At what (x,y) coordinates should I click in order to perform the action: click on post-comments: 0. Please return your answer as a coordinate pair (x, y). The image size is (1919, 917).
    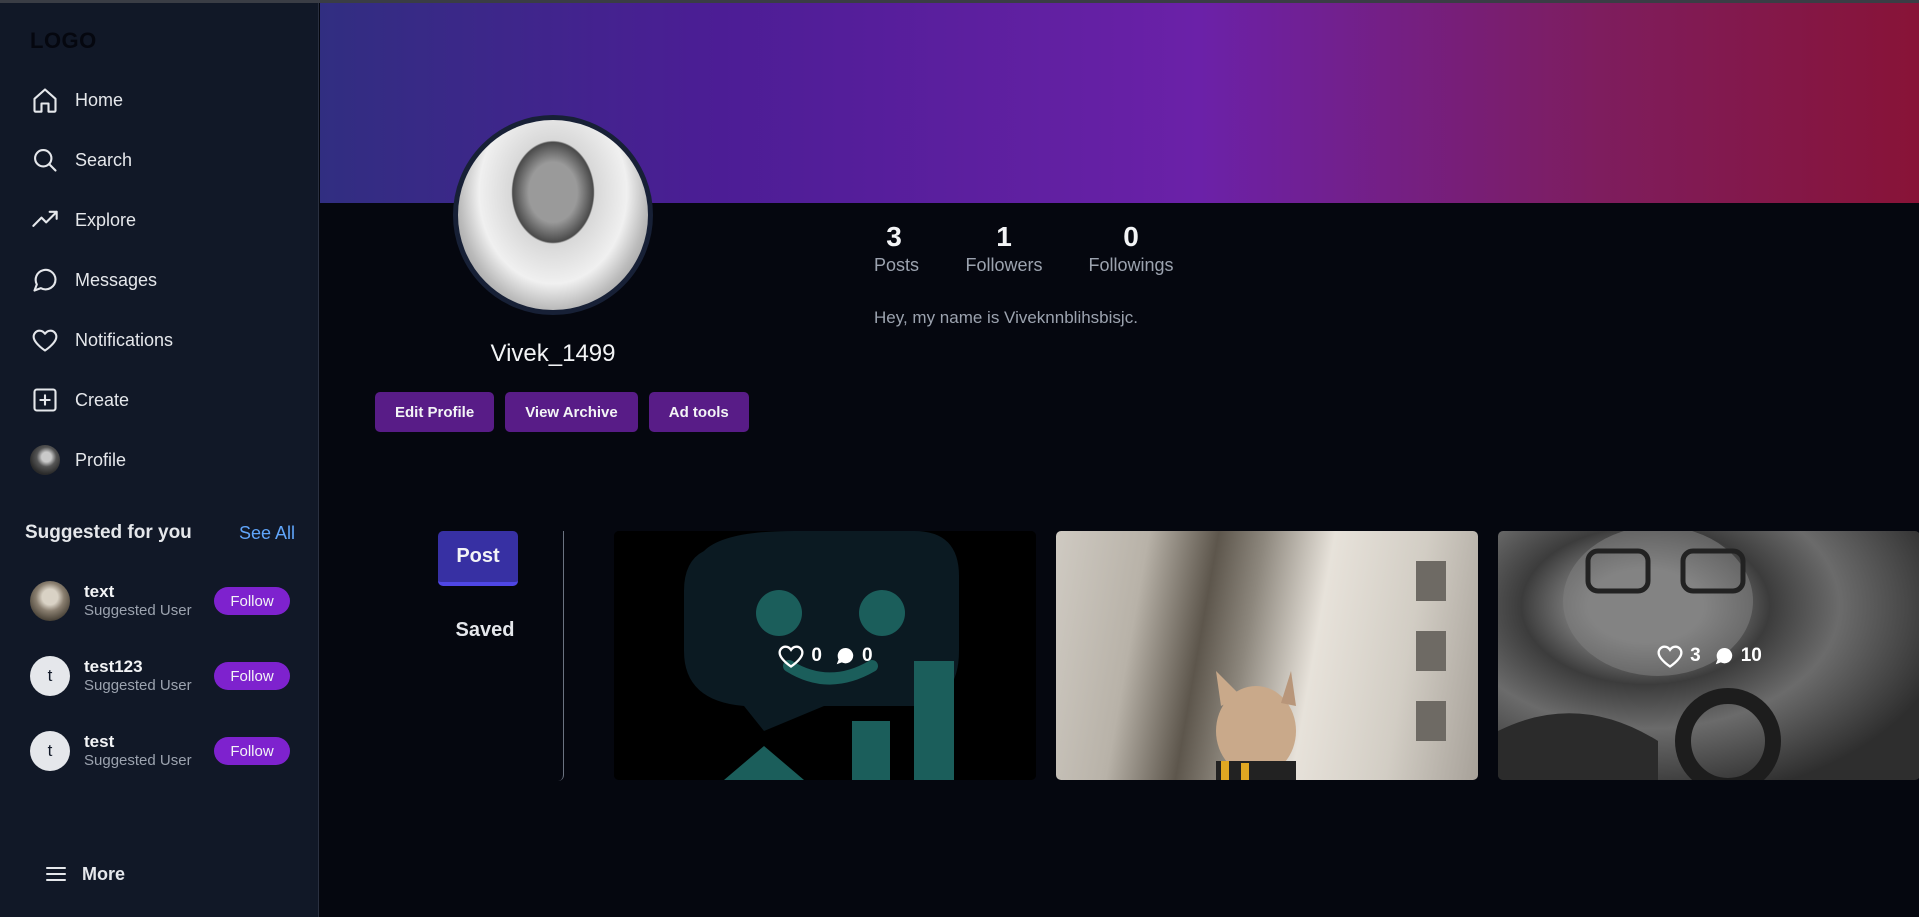
    Looking at the image, I should click on (853, 656).